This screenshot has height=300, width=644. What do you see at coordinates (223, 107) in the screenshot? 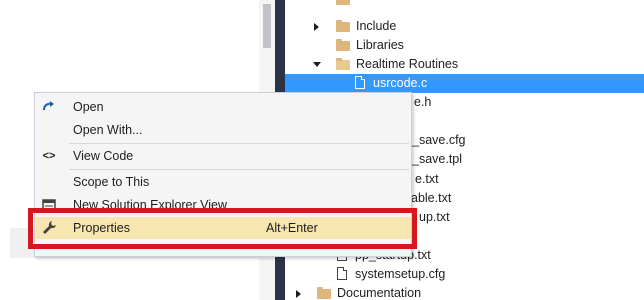
I see `menu-item-open: Open` at bounding box center [223, 107].